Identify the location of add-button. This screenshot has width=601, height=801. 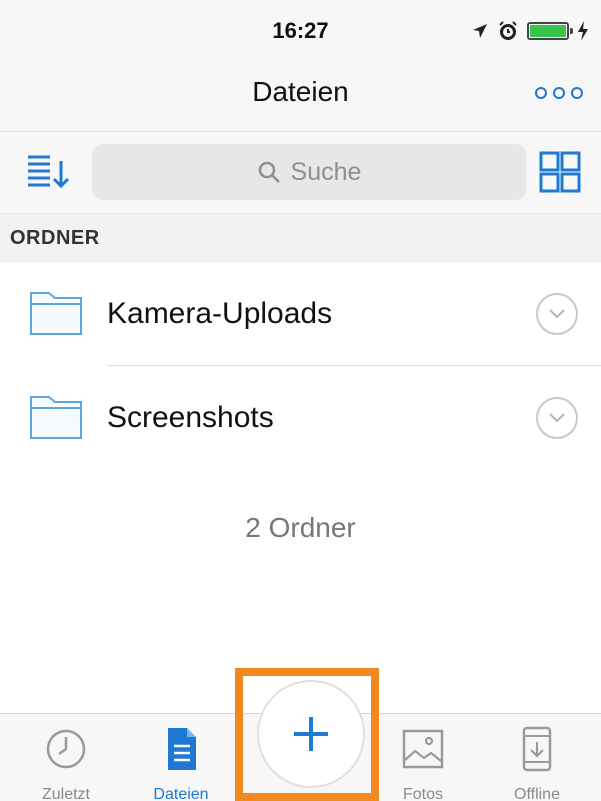
(311, 734).